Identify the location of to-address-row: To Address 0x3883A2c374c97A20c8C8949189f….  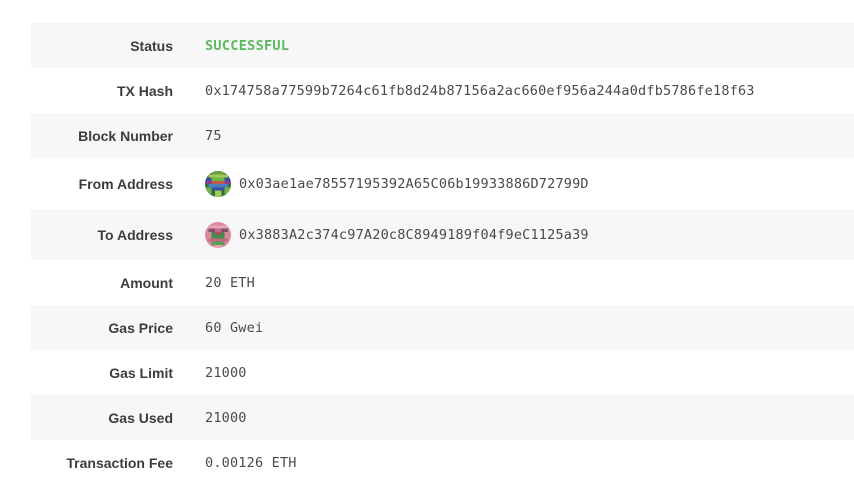
(442, 234).